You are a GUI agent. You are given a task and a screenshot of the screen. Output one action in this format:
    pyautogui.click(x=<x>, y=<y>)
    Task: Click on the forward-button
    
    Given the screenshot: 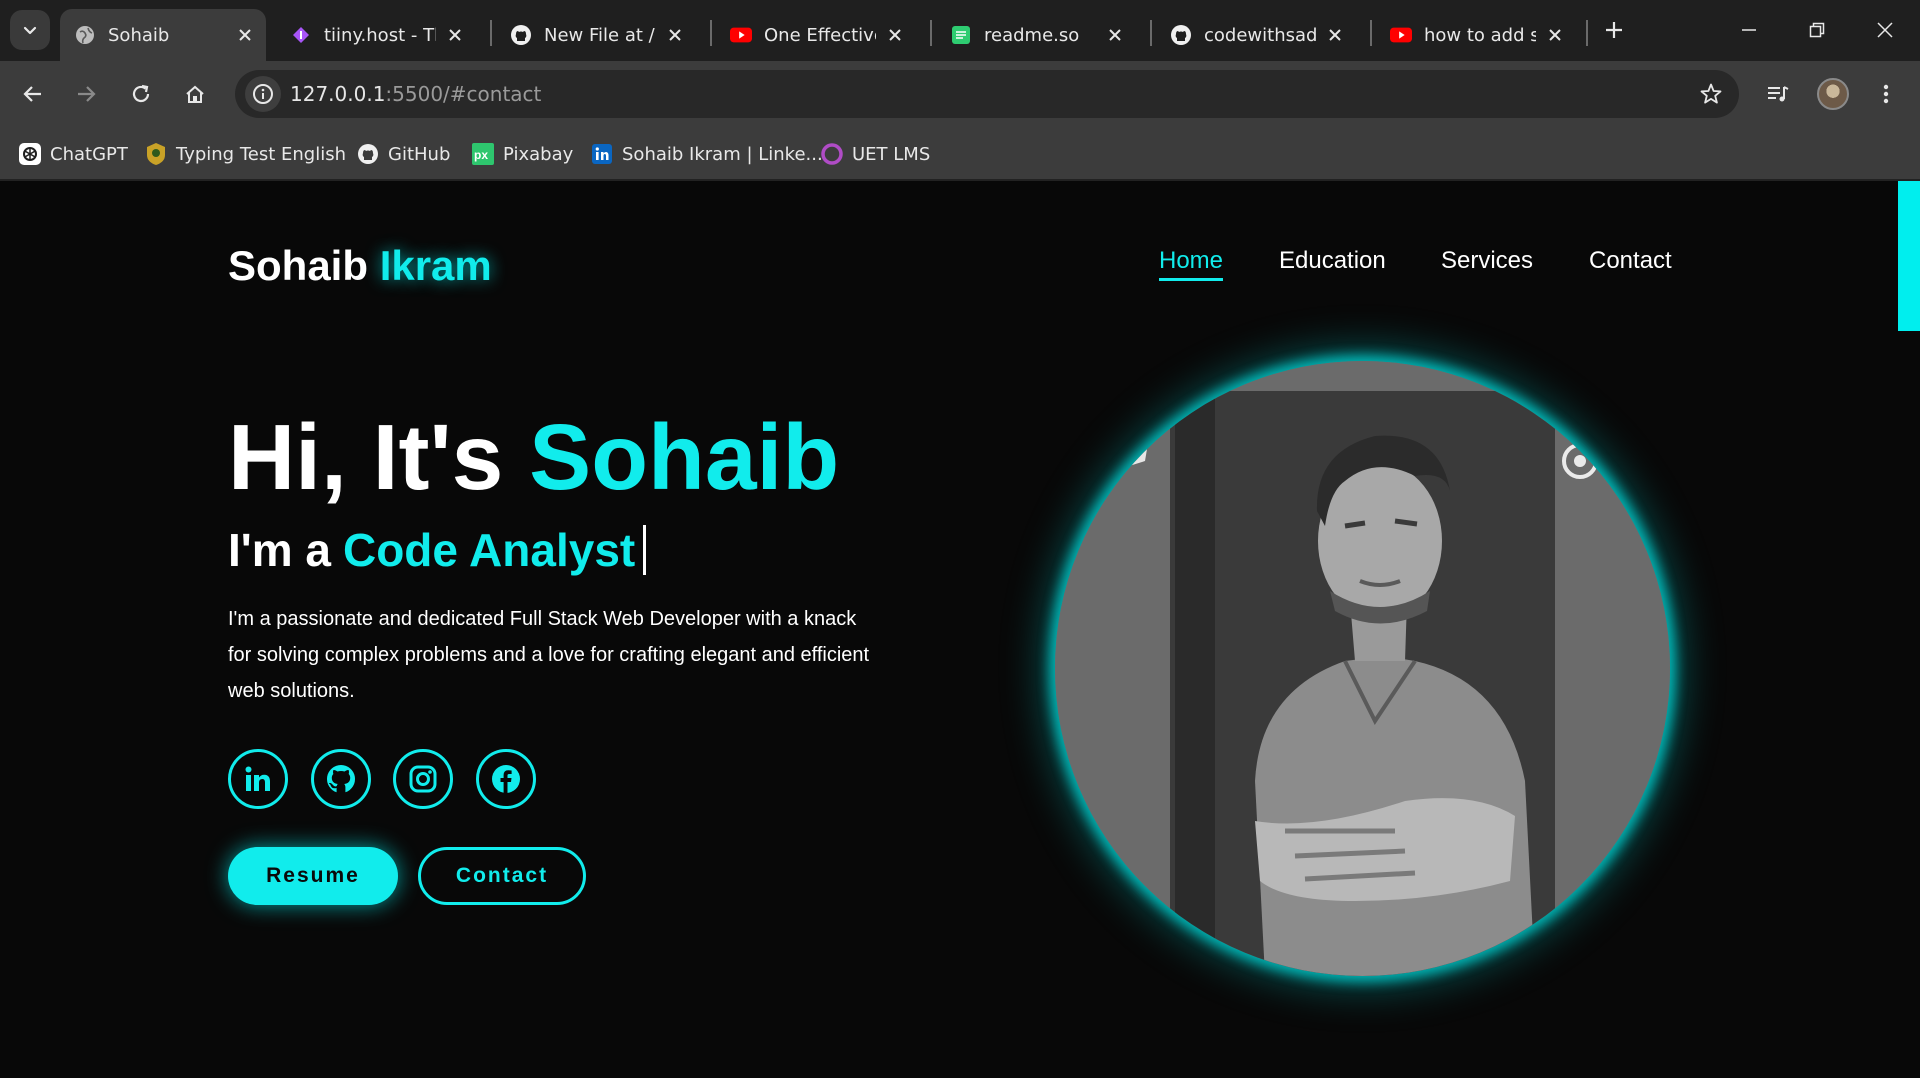 What is the action you would take?
    pyautogui.click(x=86, y=94)
    